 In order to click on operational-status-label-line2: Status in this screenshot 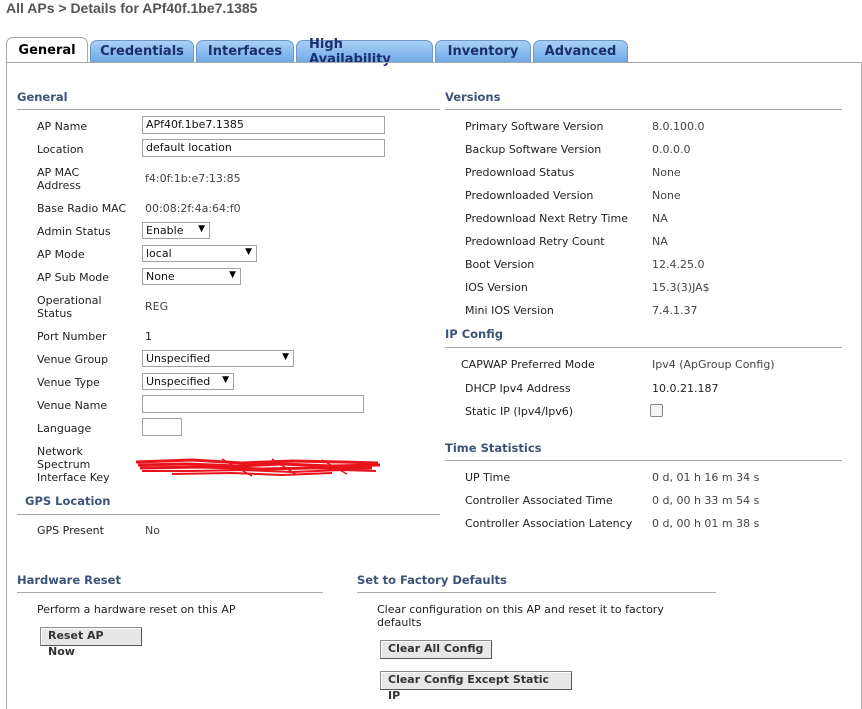, I will do `click(55, 313)`.